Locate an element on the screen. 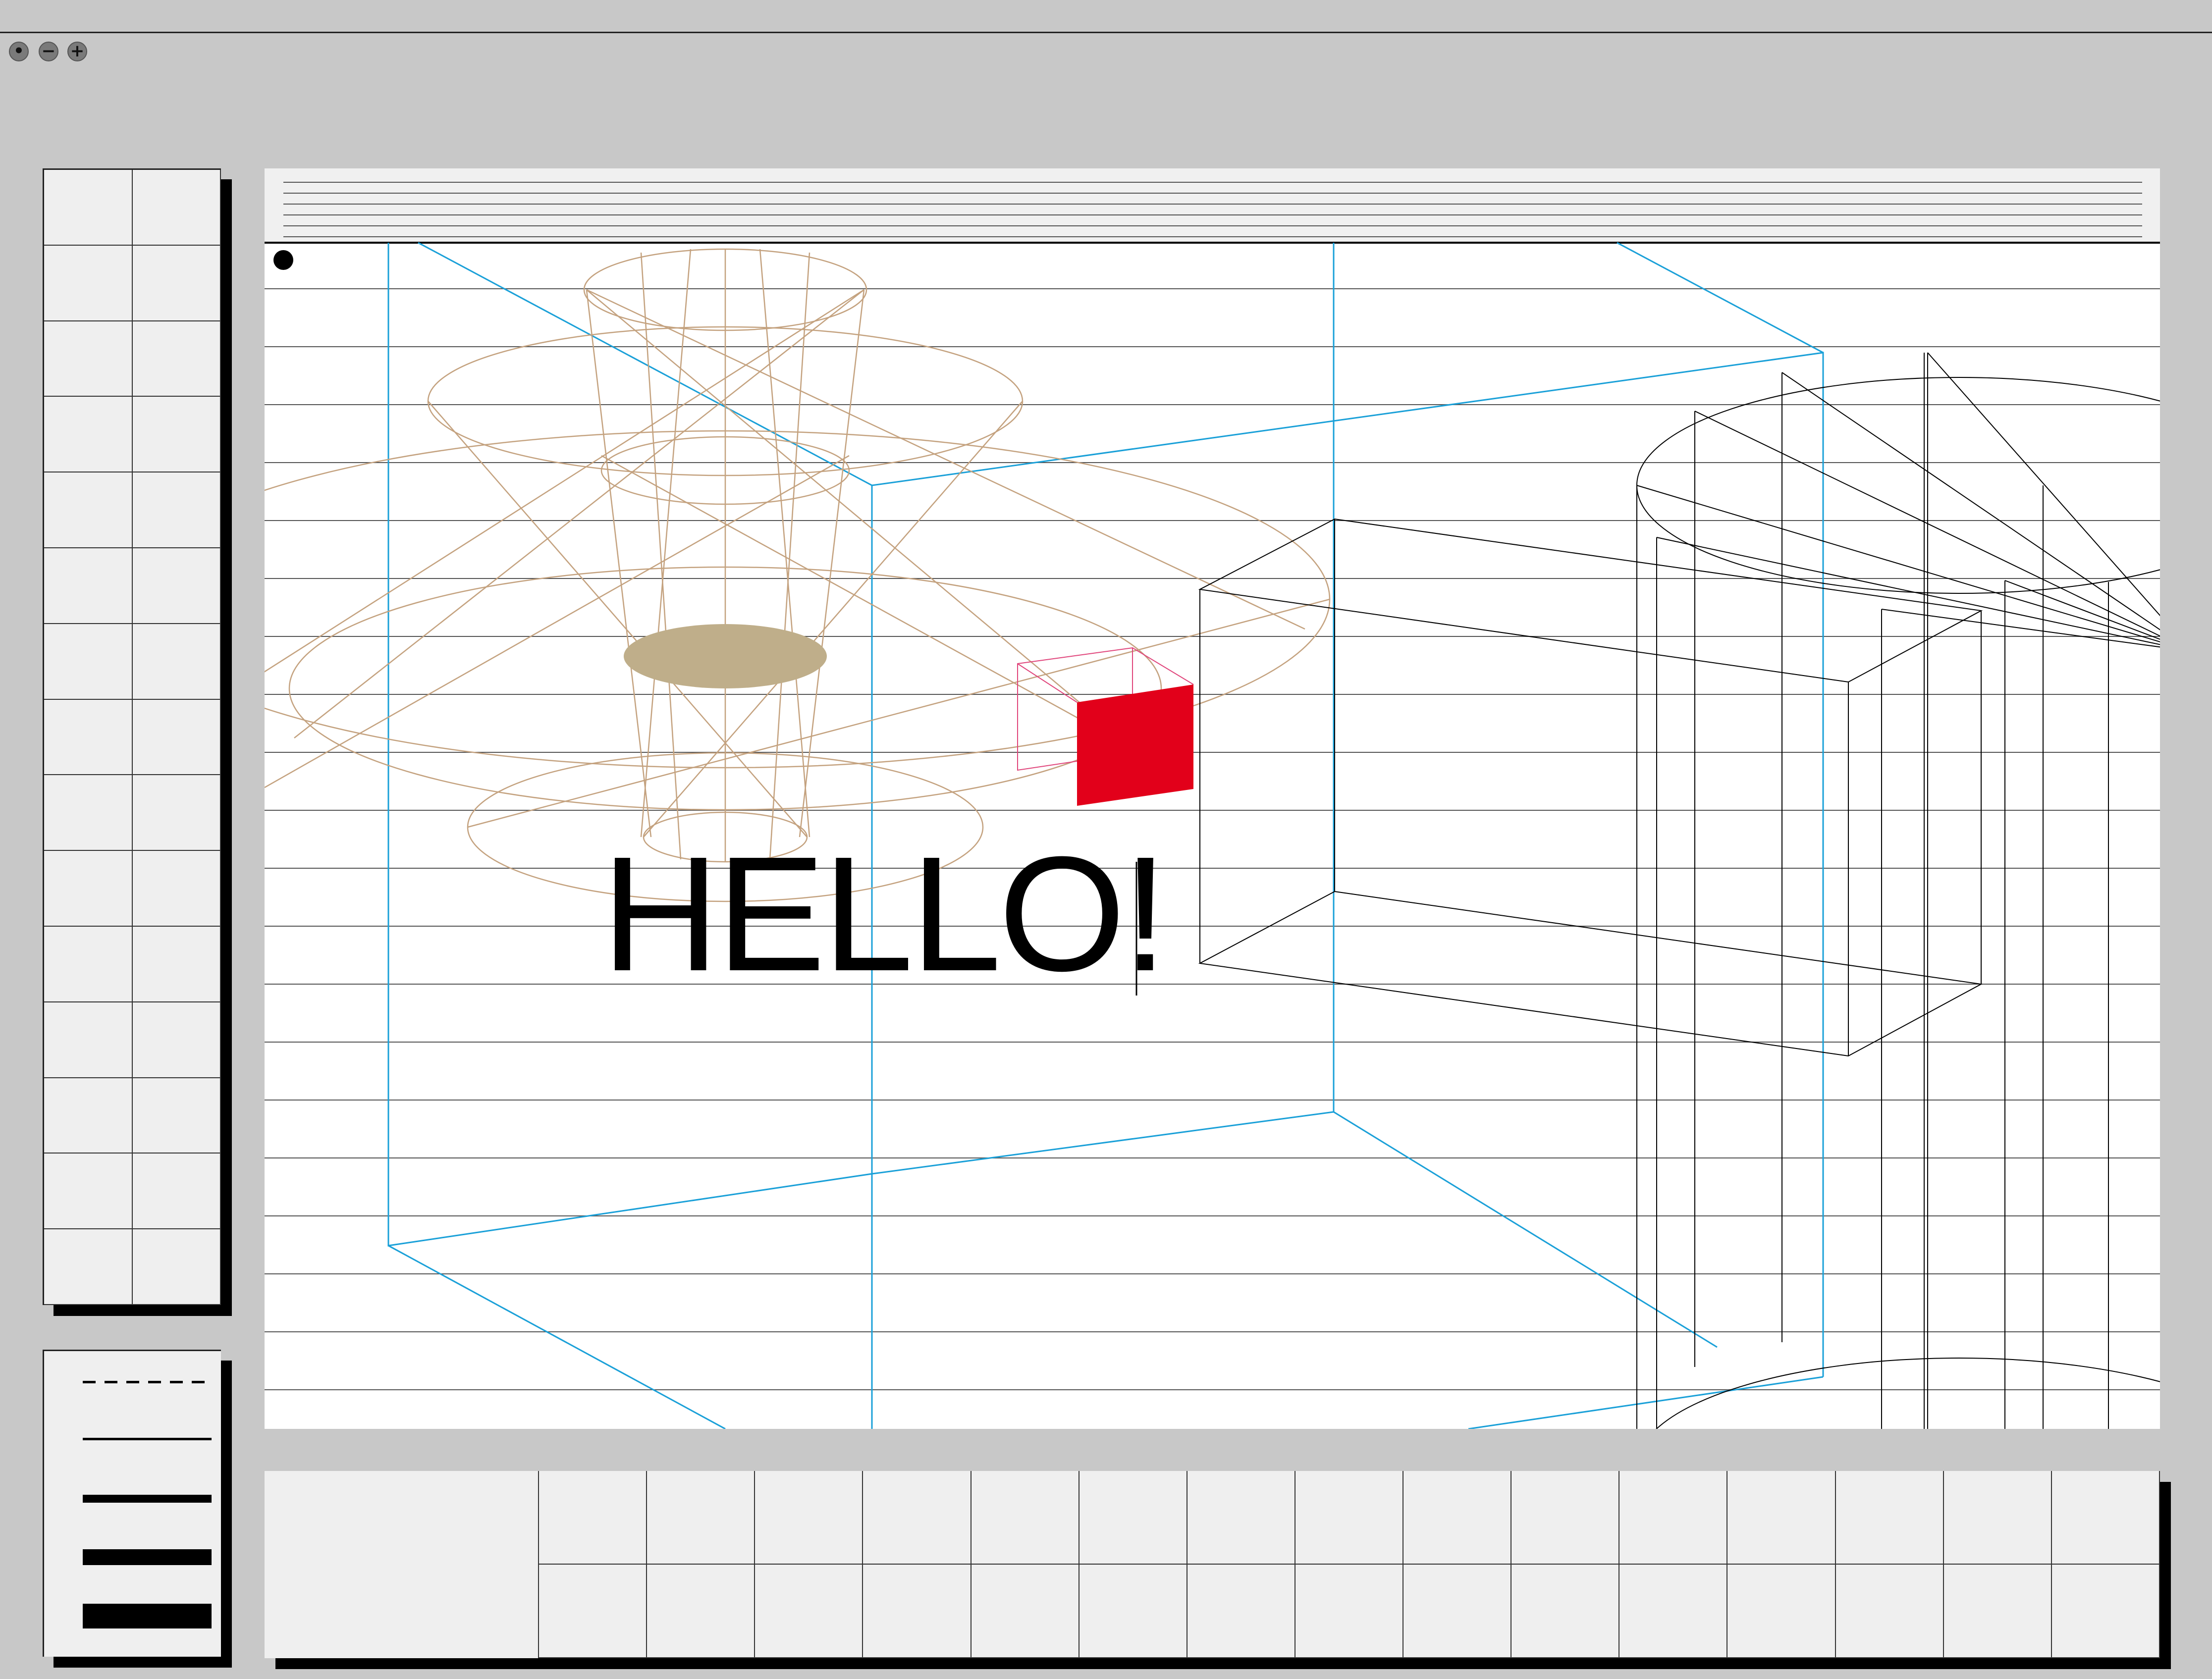 The height and width of the screenshot is (1679, 2212). stroke-width-panel is located at coordinates (132, 1503).